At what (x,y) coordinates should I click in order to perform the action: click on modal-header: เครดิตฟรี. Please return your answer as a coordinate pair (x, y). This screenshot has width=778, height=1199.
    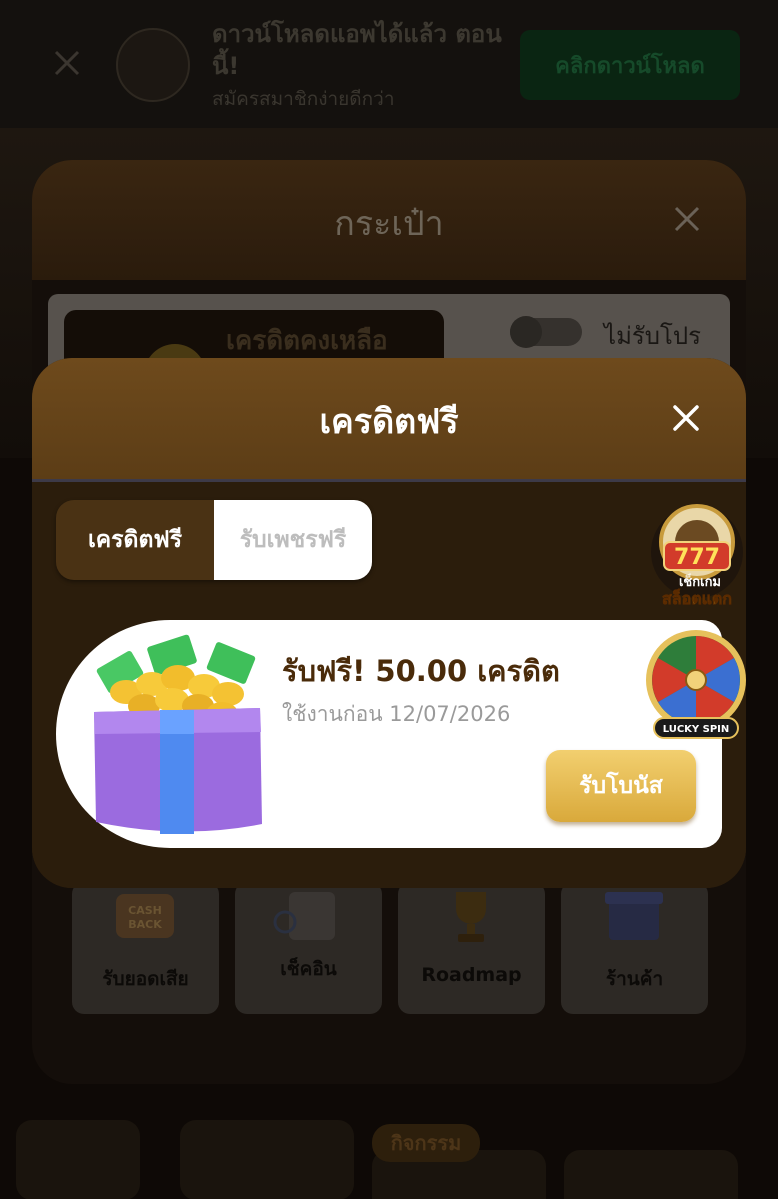
    Looking at the image, I should click on (389, 420).